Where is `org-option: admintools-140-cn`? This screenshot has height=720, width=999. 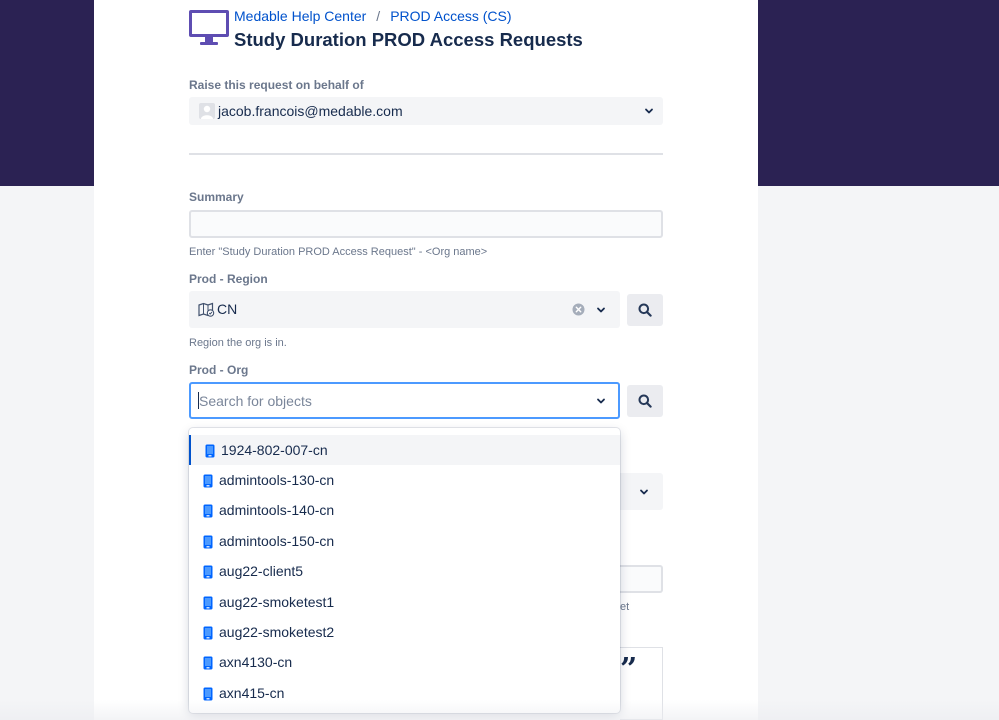 org-option: admintools-140-cn is located at coordinates (404, 510).